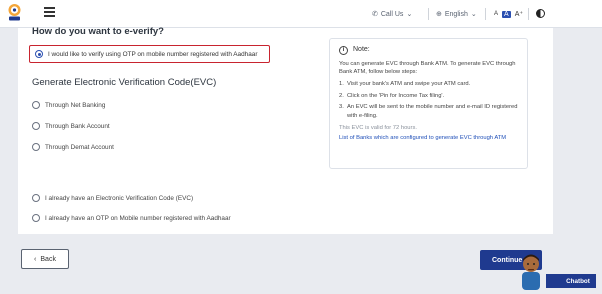  What do you see at coordinates (301, 14) in the screenshot?
I see `top-bar: ✆ Call Us ⌄ ⊕ English ⌄ A A A⁺` at bounding box center [301, 14].